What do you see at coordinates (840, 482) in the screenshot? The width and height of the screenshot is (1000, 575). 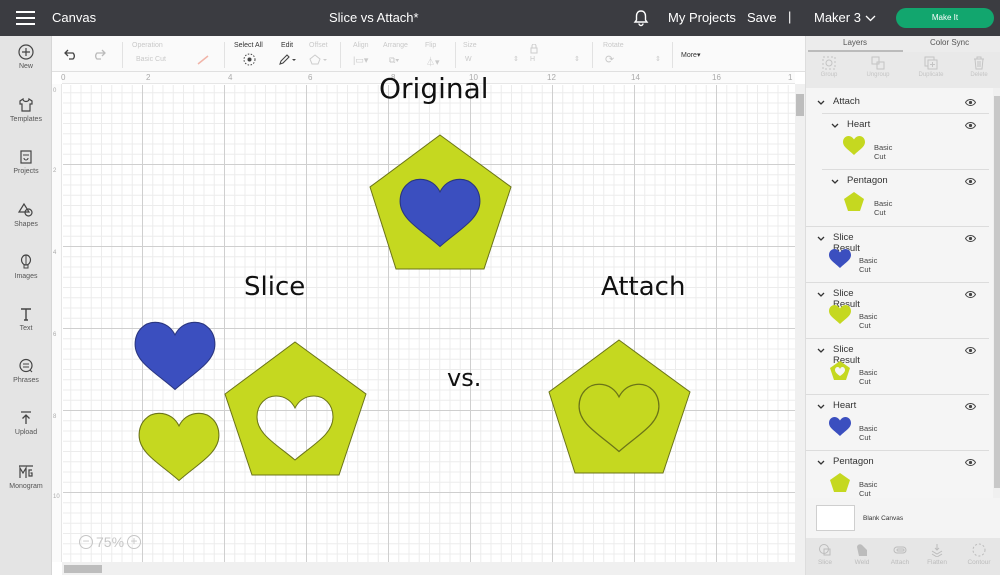 I see `pentagon-thumbnail` at bounding box center [840, 482].